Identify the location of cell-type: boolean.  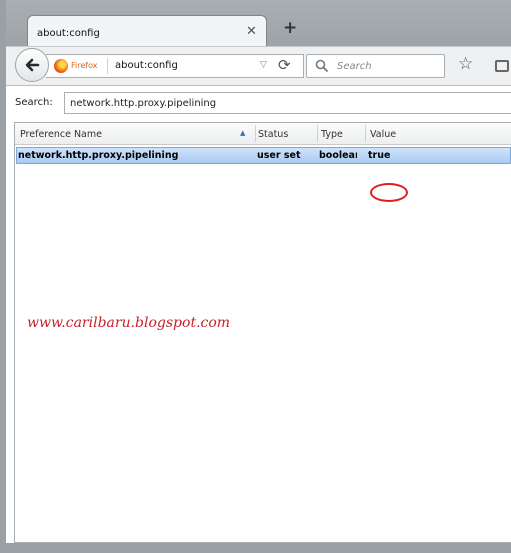
(338, 155).